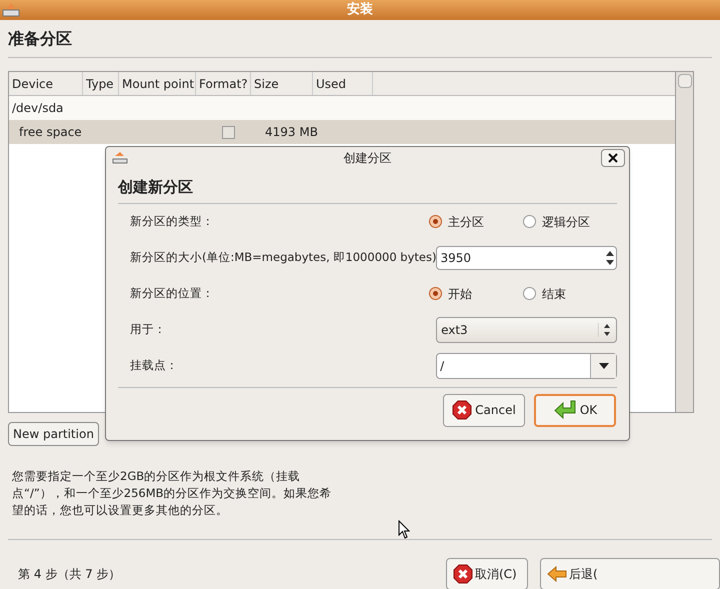 The image size is (720, 589). Describe the element at coordinates (172, 493) in the screenshot. I see `description-text: 您需要指定一个至少2GB的分区作为根文件系统（挂载点“/”），和一个至少256MB的分区作为交换空间。如果您希望的话，您也可以设置更多其他的分区。` at that location.